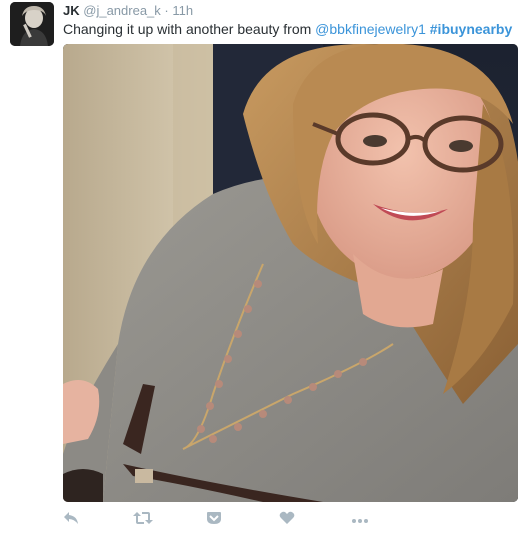  I want to click on author-handle: @j_andrea_k, so click(122, 10).